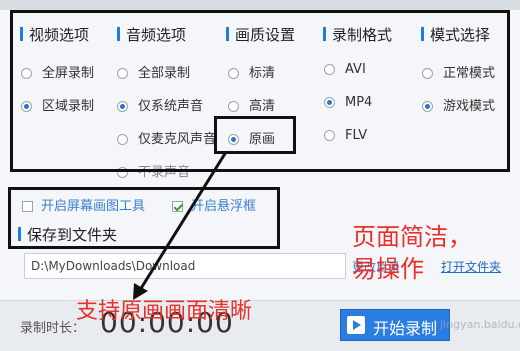 This screenshot has height=351, width=520. What do you see at coordinates (164, 311) in the screenshot?
I see `annotation-clarity: 支持原画画面清晰` at bounding box center [164, 311].